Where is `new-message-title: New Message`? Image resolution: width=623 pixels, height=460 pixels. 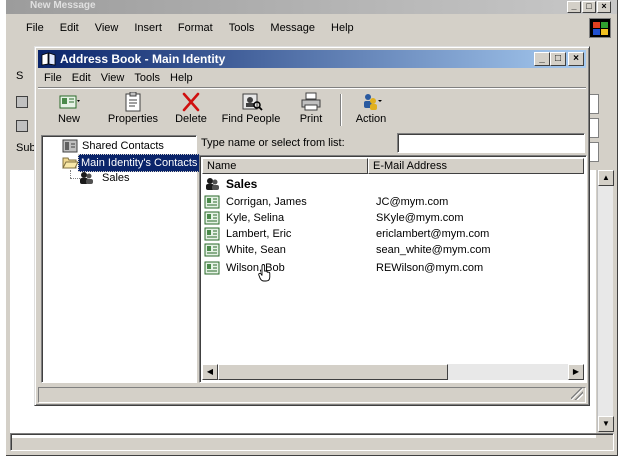 new-message-title: New Message is located at coordinates (63, 5).